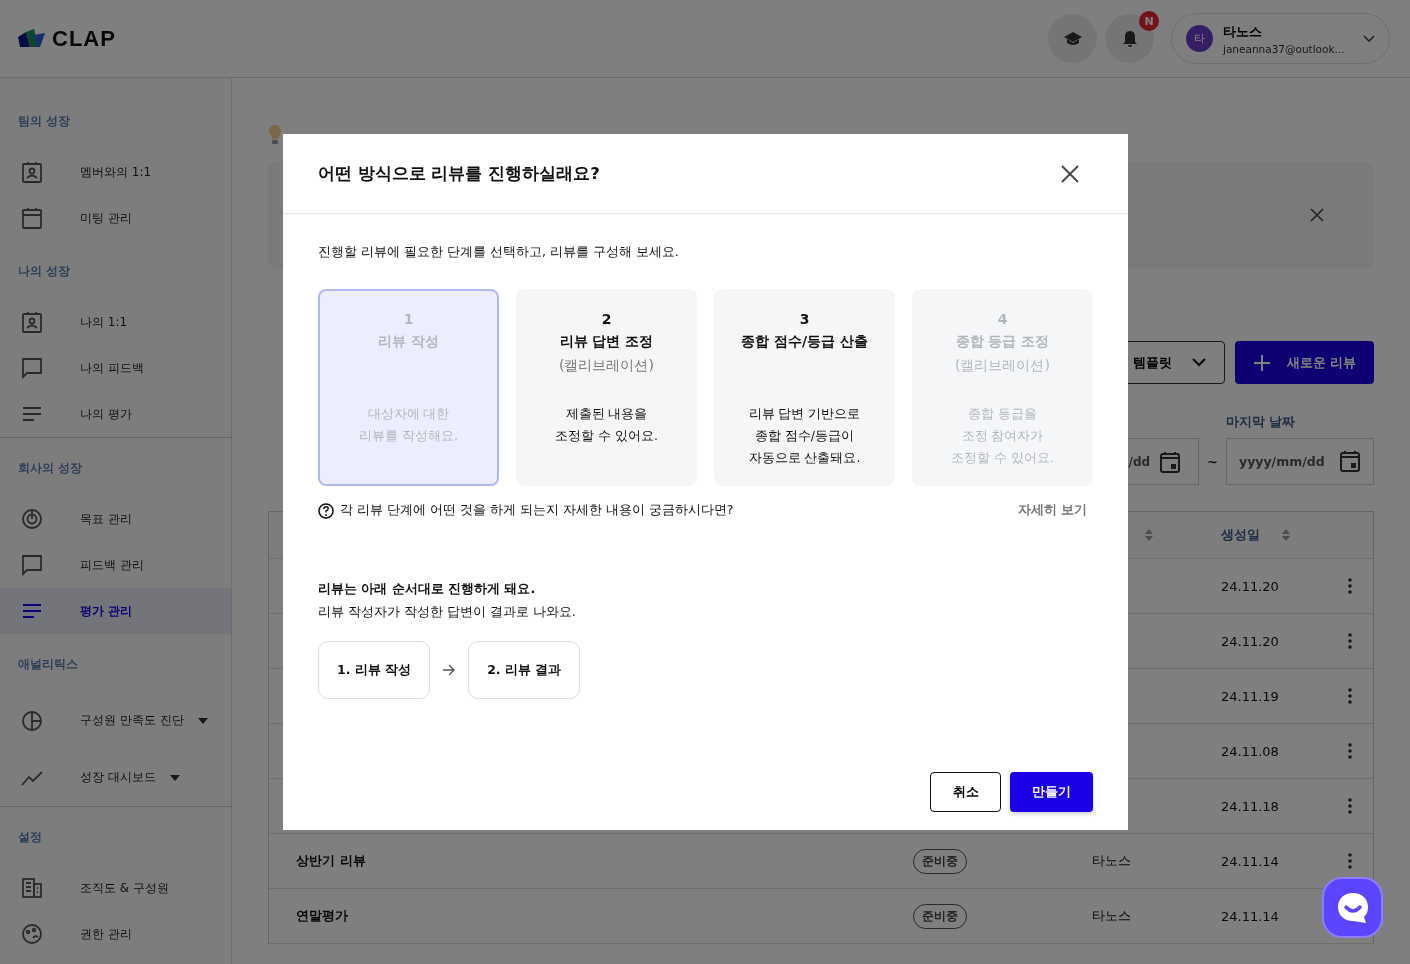  I want to click on nav-item: 성장 대시보드, so click(115, 777).